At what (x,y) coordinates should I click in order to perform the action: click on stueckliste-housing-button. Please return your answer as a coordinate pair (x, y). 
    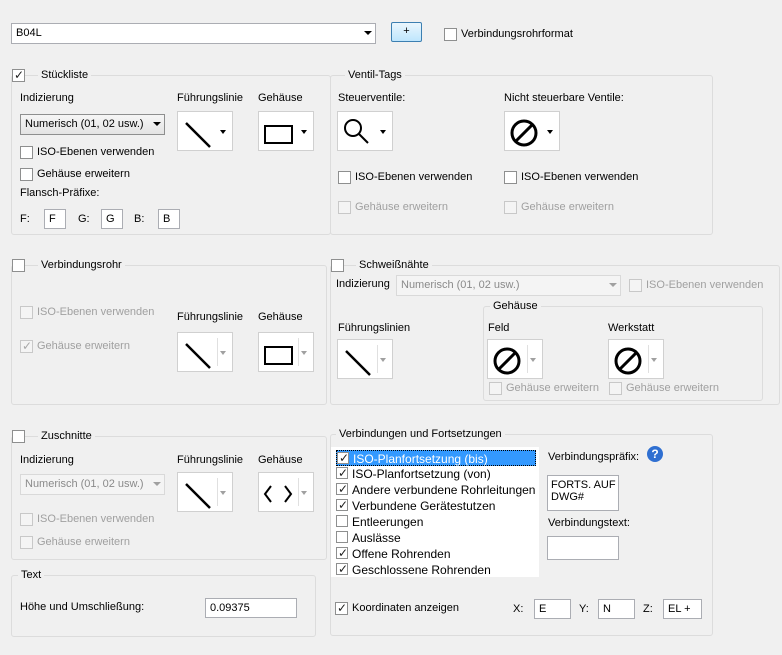
    Looking at the image, I should click on (286, 131).